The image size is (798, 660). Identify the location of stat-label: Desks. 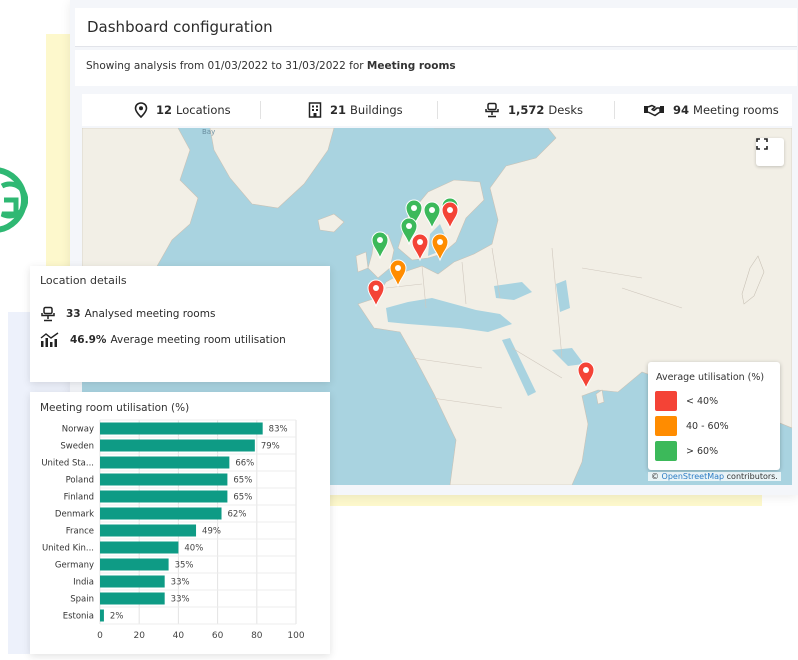
(565, 110).